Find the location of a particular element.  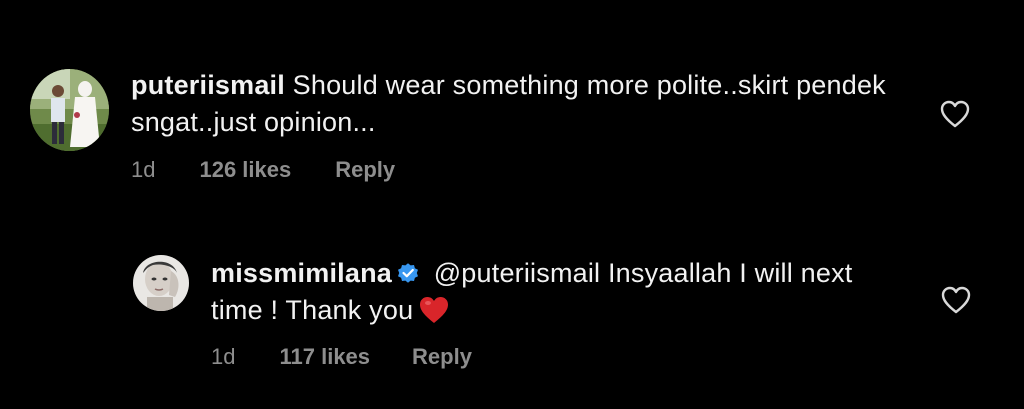

comment-meta: 1d 117 likes Reply is located at coordinates (341, 357).